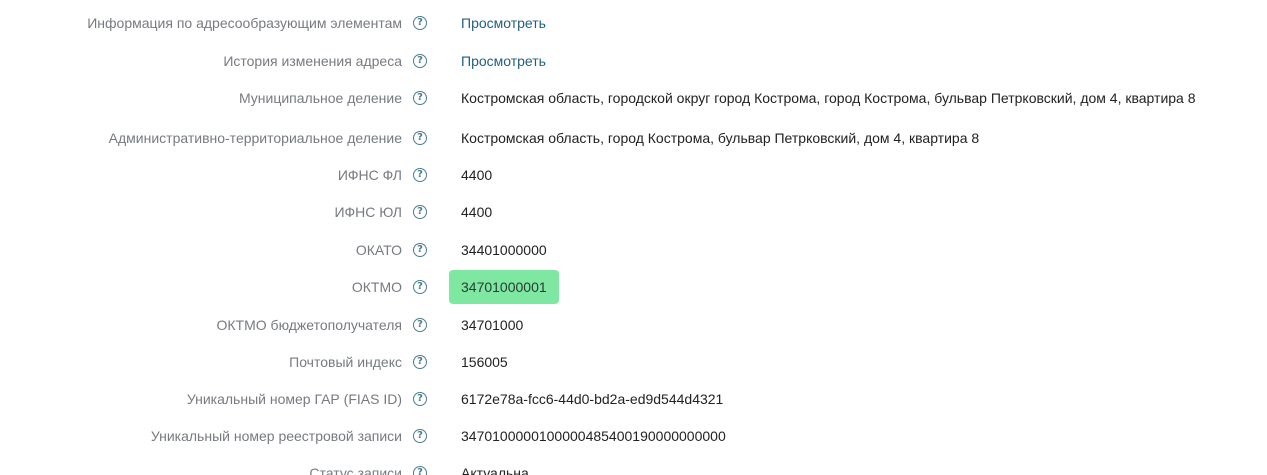 The width and height of the screenshot is (1267, 475). What do you see at coordinates (633, 362) in the screenshot?
I see `row-postal-code: Почтовый индекс ? 156005` at bounding box center [633, 362].